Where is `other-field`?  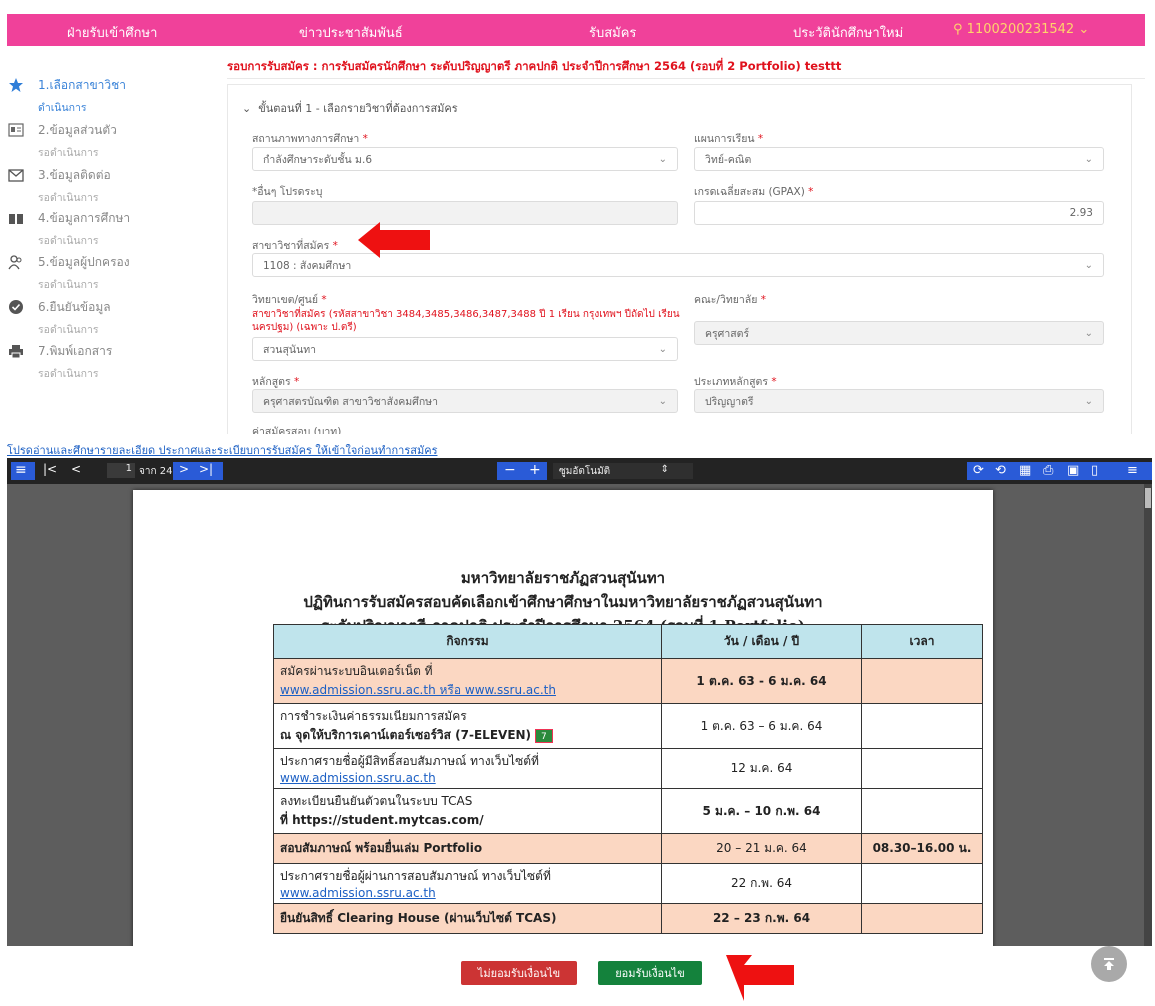 other-field is located at coordinates (465, 213).